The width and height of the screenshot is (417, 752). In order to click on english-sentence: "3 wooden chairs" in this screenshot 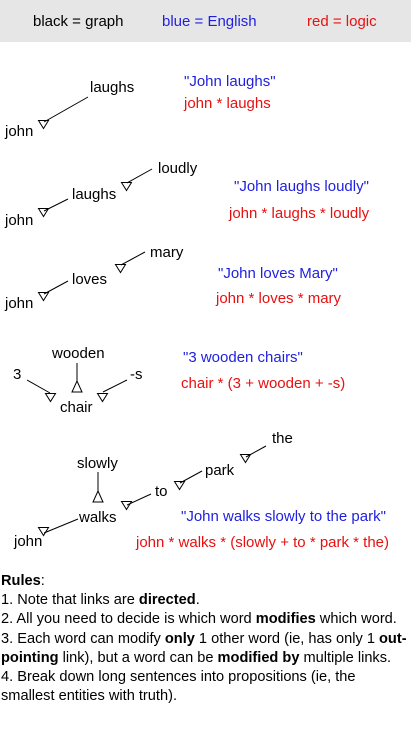, I will do `click(243, 357)`.